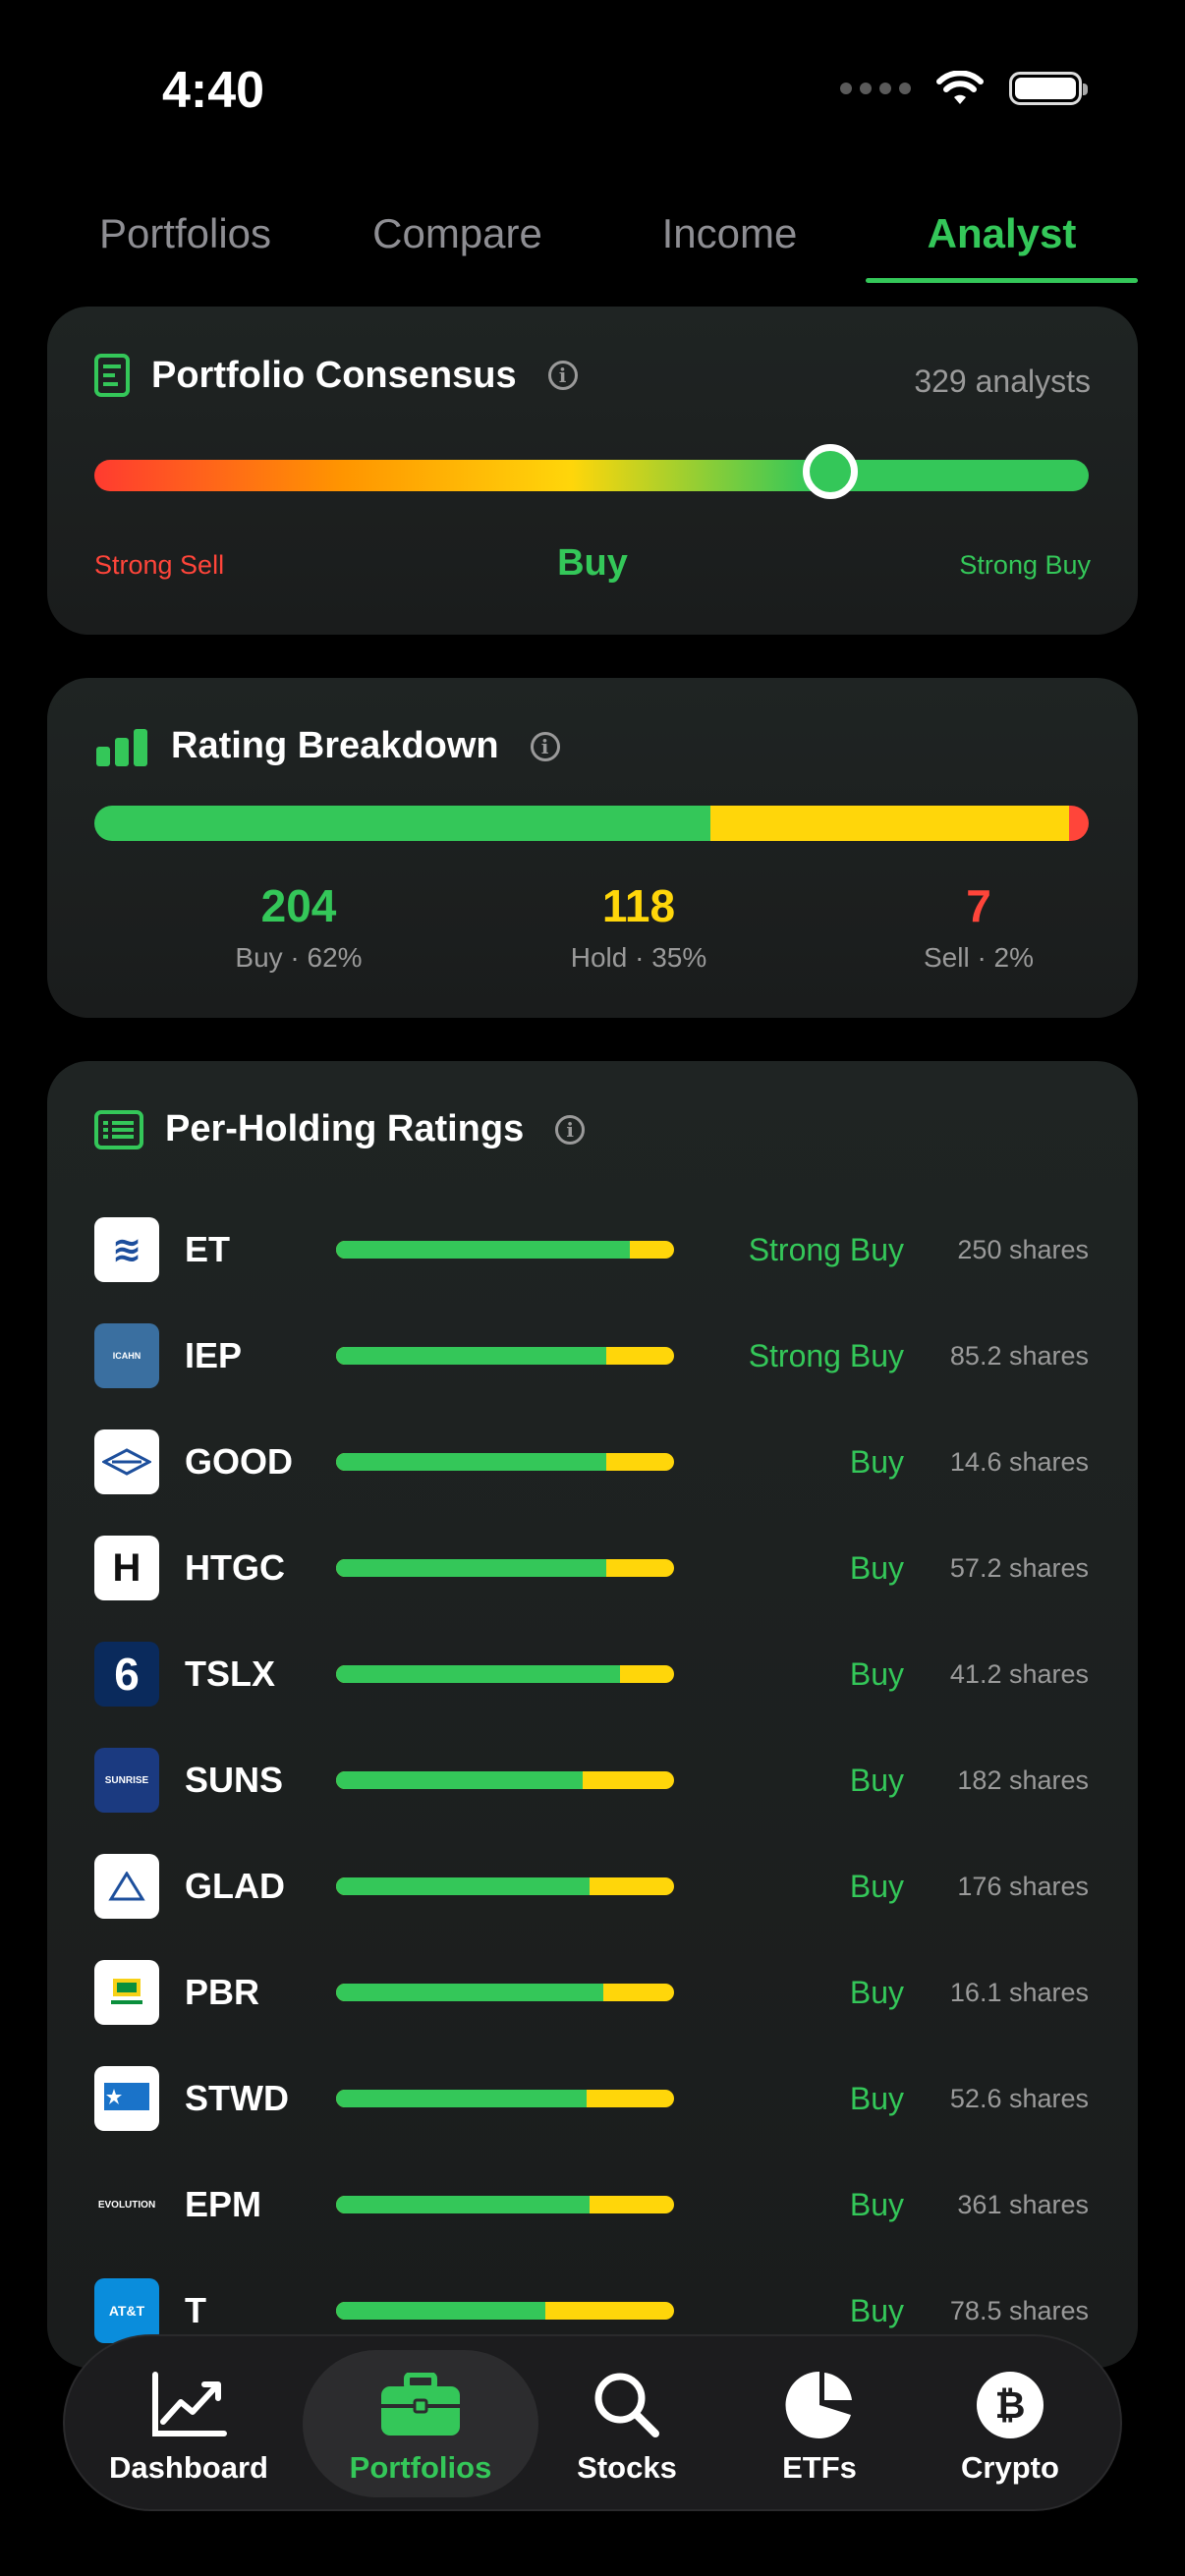 The image size is (1185, 2576). What do you see at coordinates (1023, 2204) in the screenshot?
I see `holding-shares: 361 shares` at bounding box center [1023, 2204].